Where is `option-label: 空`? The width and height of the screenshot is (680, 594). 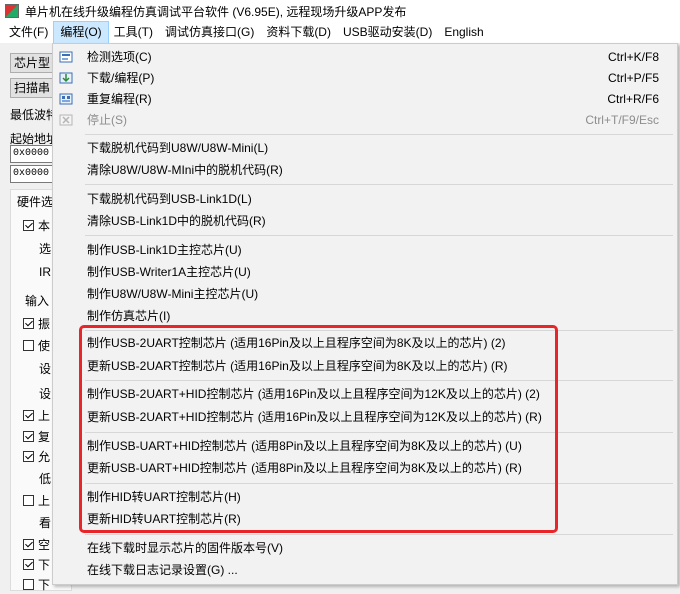
option-label: 空 is located at coordinates (44, 544).